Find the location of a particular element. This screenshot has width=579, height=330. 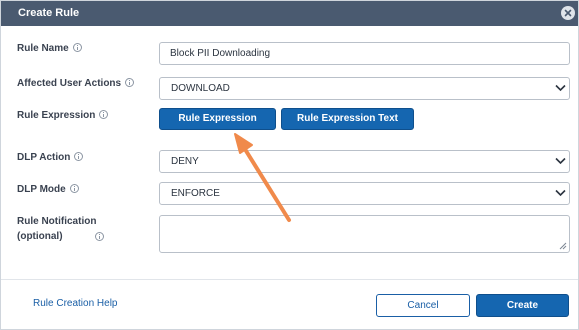

dlp-action-value: DENY is located at coordinates (185, 161).